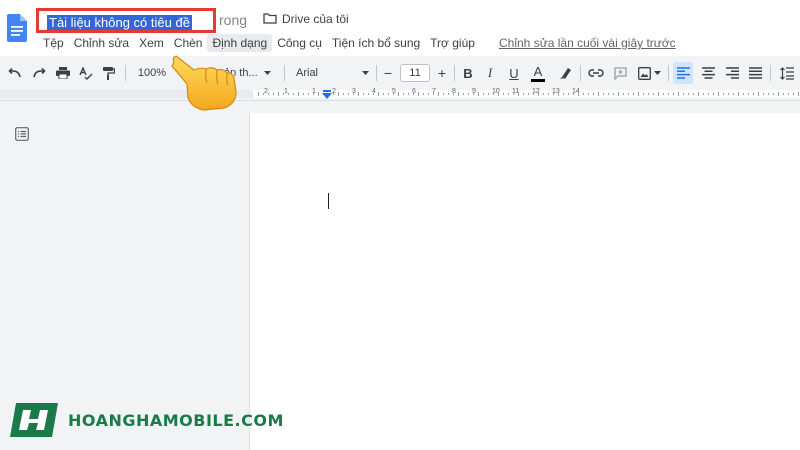 The image size is (800, 450). I want to click on font-size-input: 11, so click(415, 73).